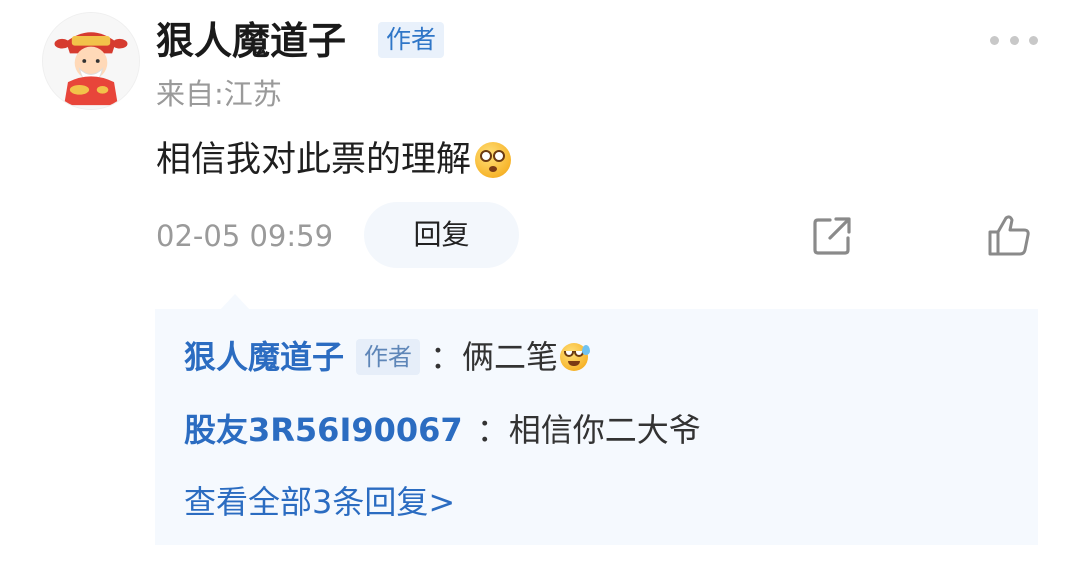 The height and width of the screenshot is (583, 1070). Describe the element at coordinates (832, 236) in the screenshot. I see `share-icon` at that location.